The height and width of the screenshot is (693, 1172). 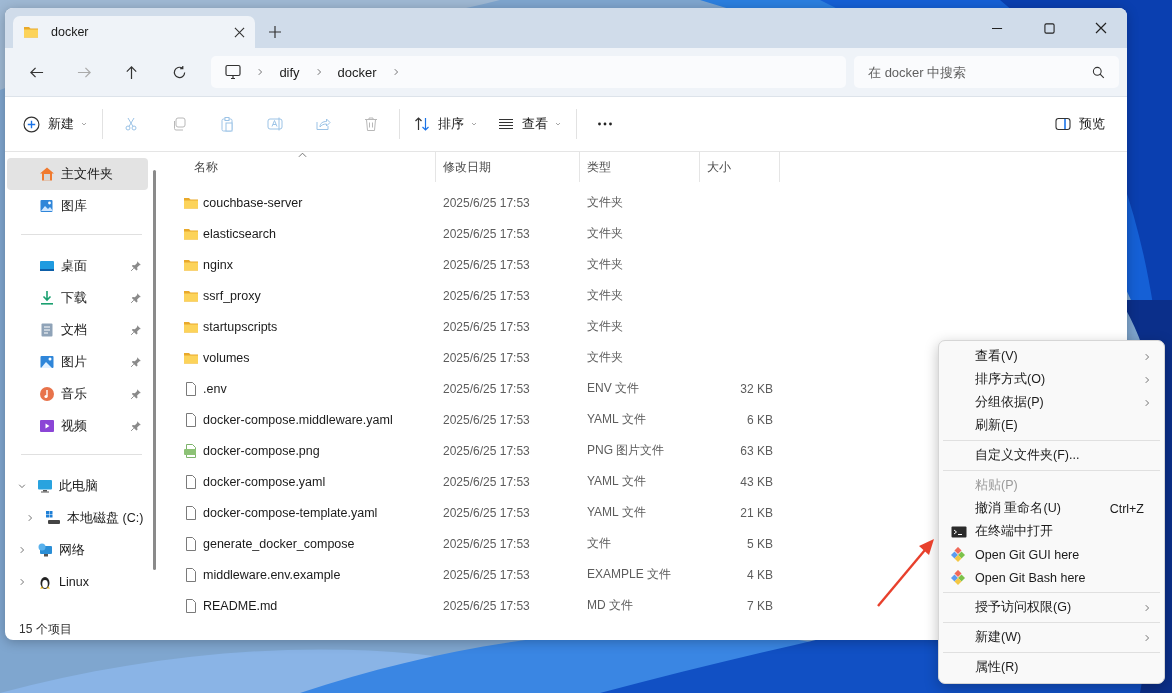 I want to click on menu-item: 新建(W), so click(x=1051, y=637).